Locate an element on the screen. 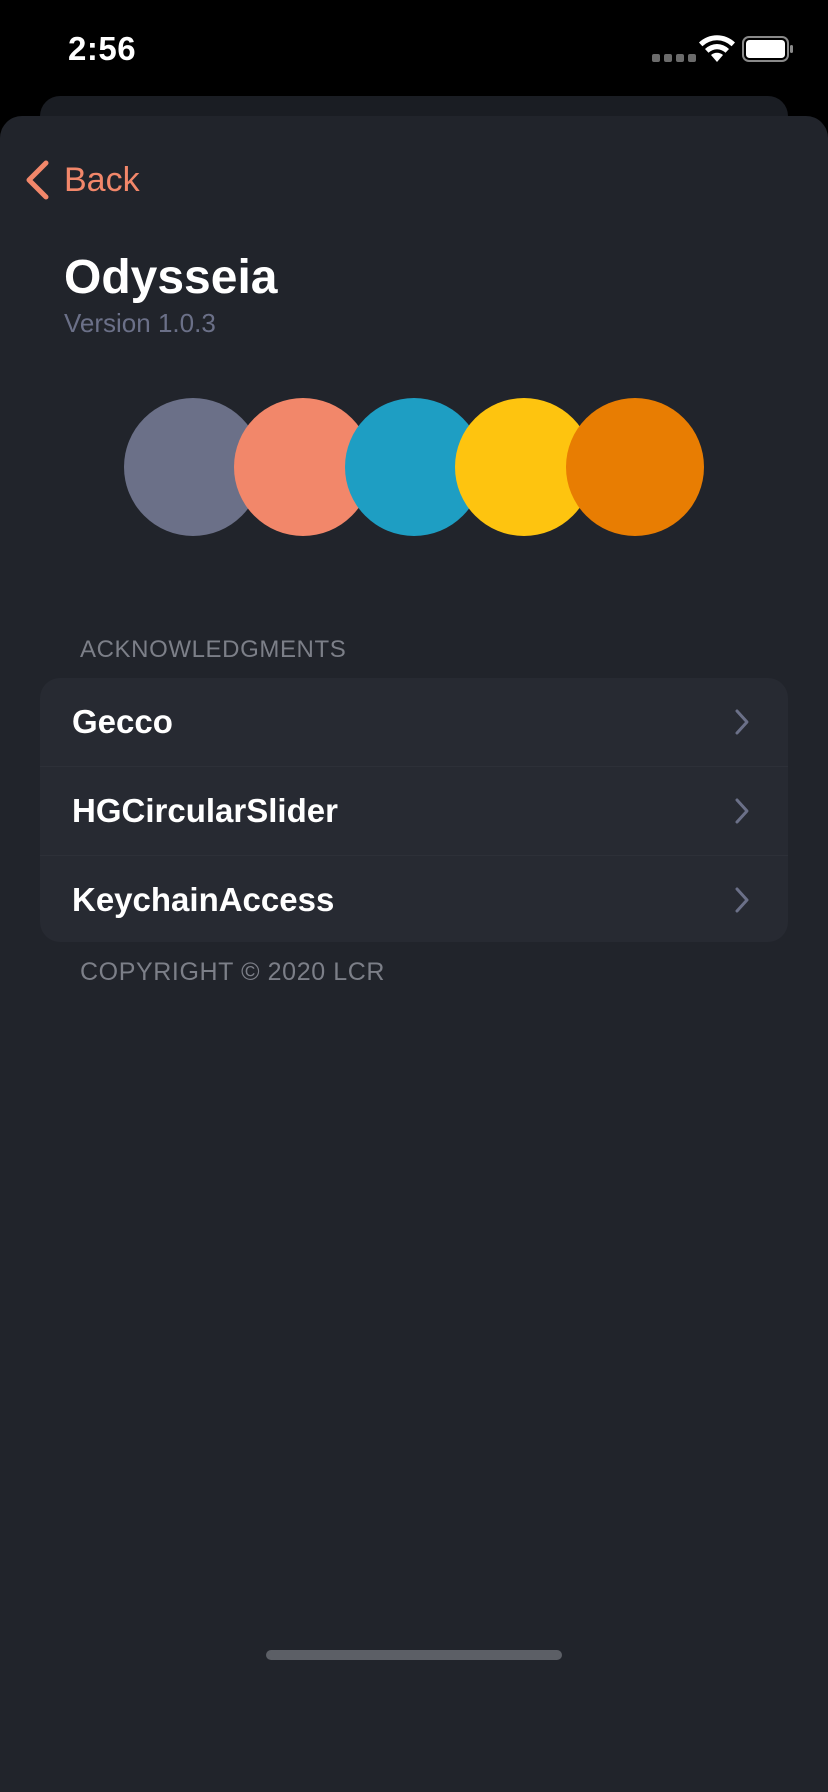 The height and width of the screenshot is (1792, 828). status-bar: 2:56 is located at coordinates (414, 48).